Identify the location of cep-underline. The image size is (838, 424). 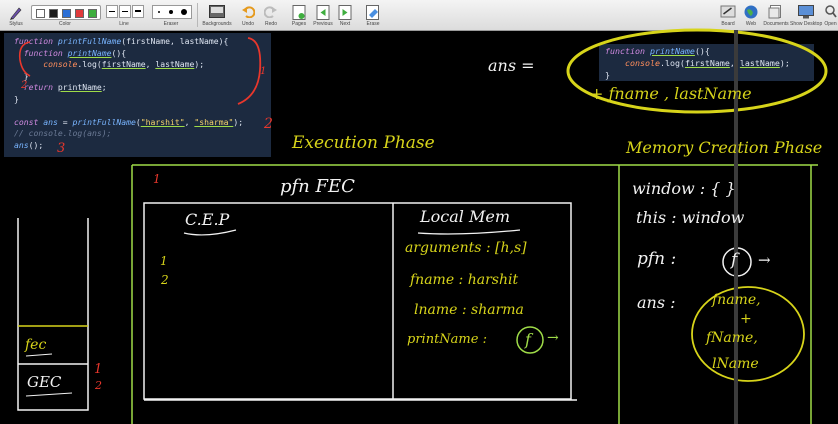
(210, 232).